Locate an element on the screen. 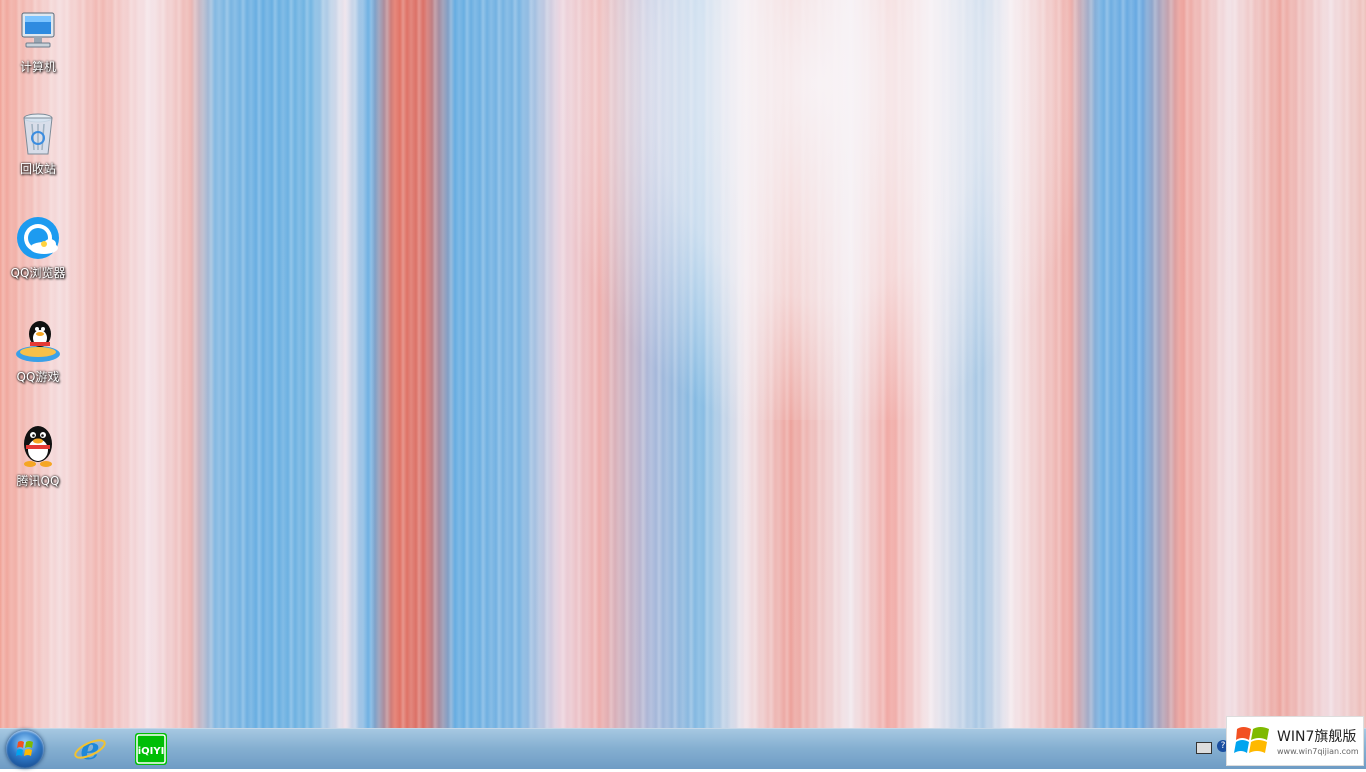 This screenshot has height=772, width=1366. taskbar-iqiyi: iQIYI is located at coordinates (151, 749).